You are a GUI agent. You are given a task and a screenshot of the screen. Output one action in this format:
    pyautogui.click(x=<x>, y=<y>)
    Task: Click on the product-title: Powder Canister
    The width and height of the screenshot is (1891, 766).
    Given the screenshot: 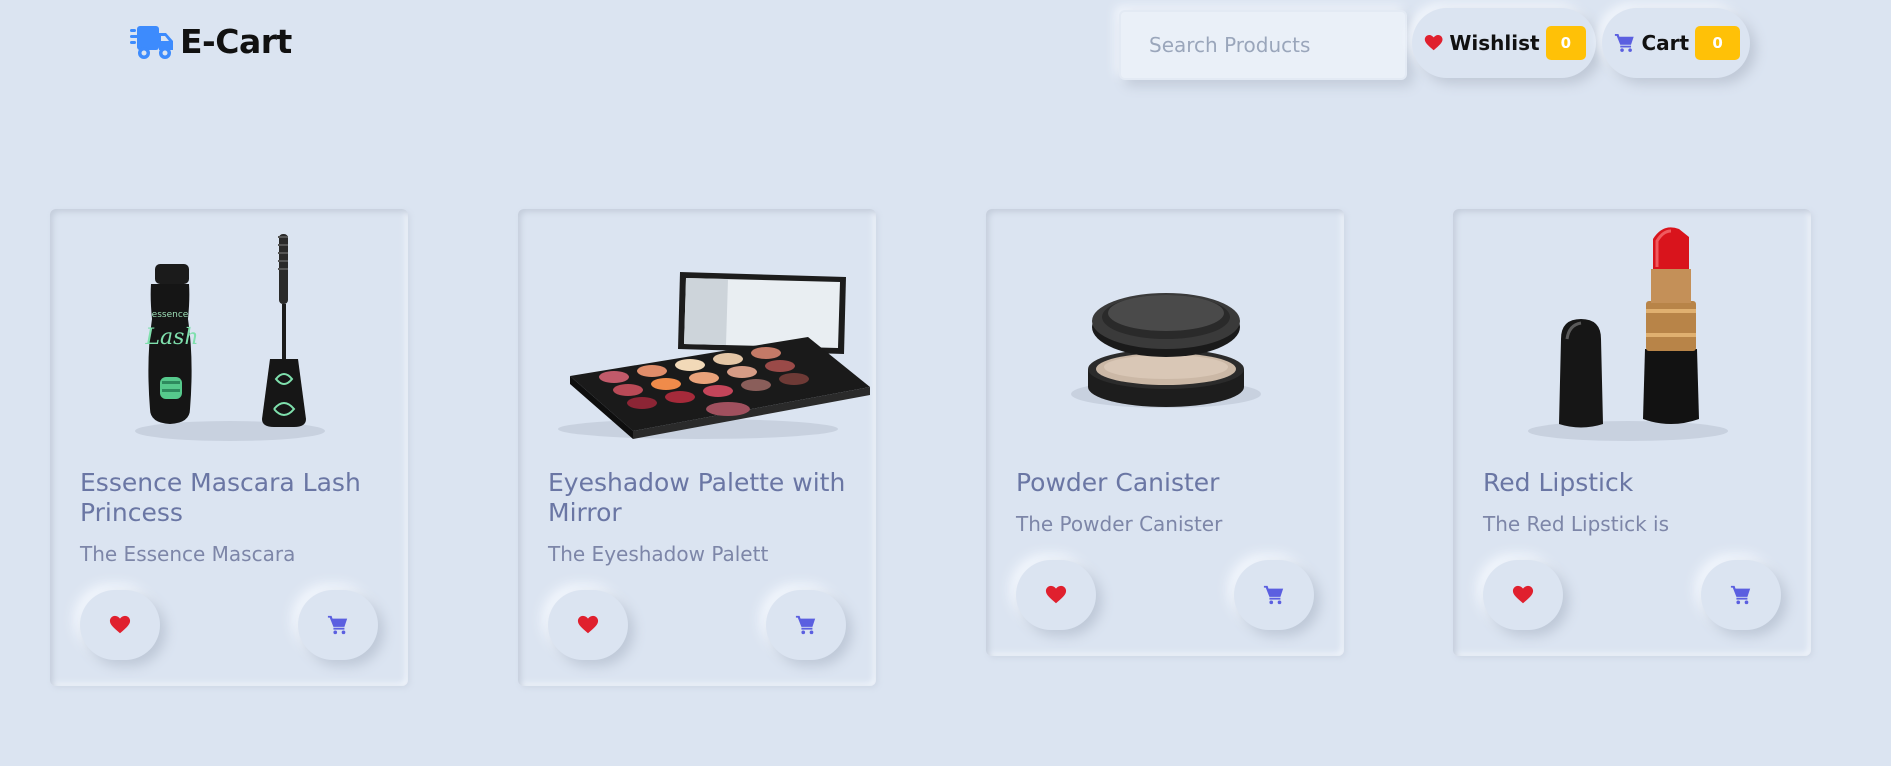 What is the action you would take?
    pyautogui.click(x=1165, y=483)
    